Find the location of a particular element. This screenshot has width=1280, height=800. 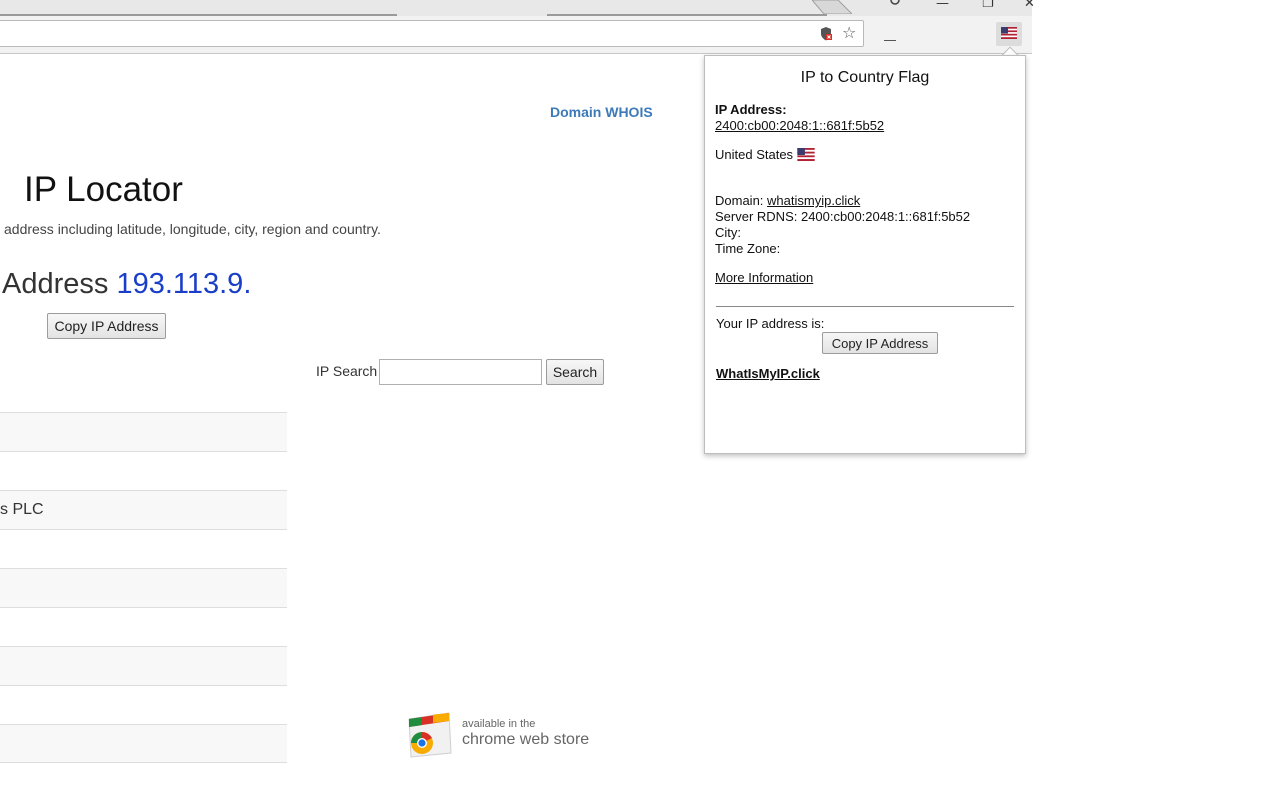

domain-link: whatismyip.click is located at coordinates (813, 200).